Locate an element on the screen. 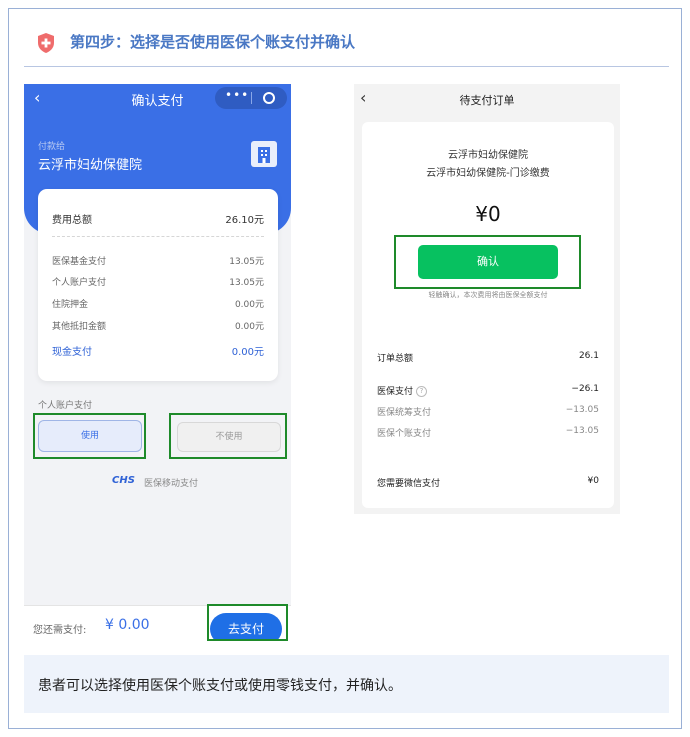 This screenshot has width=690, height=737. miniprogram-capsule: ••• is located at coordinates (251, 98).